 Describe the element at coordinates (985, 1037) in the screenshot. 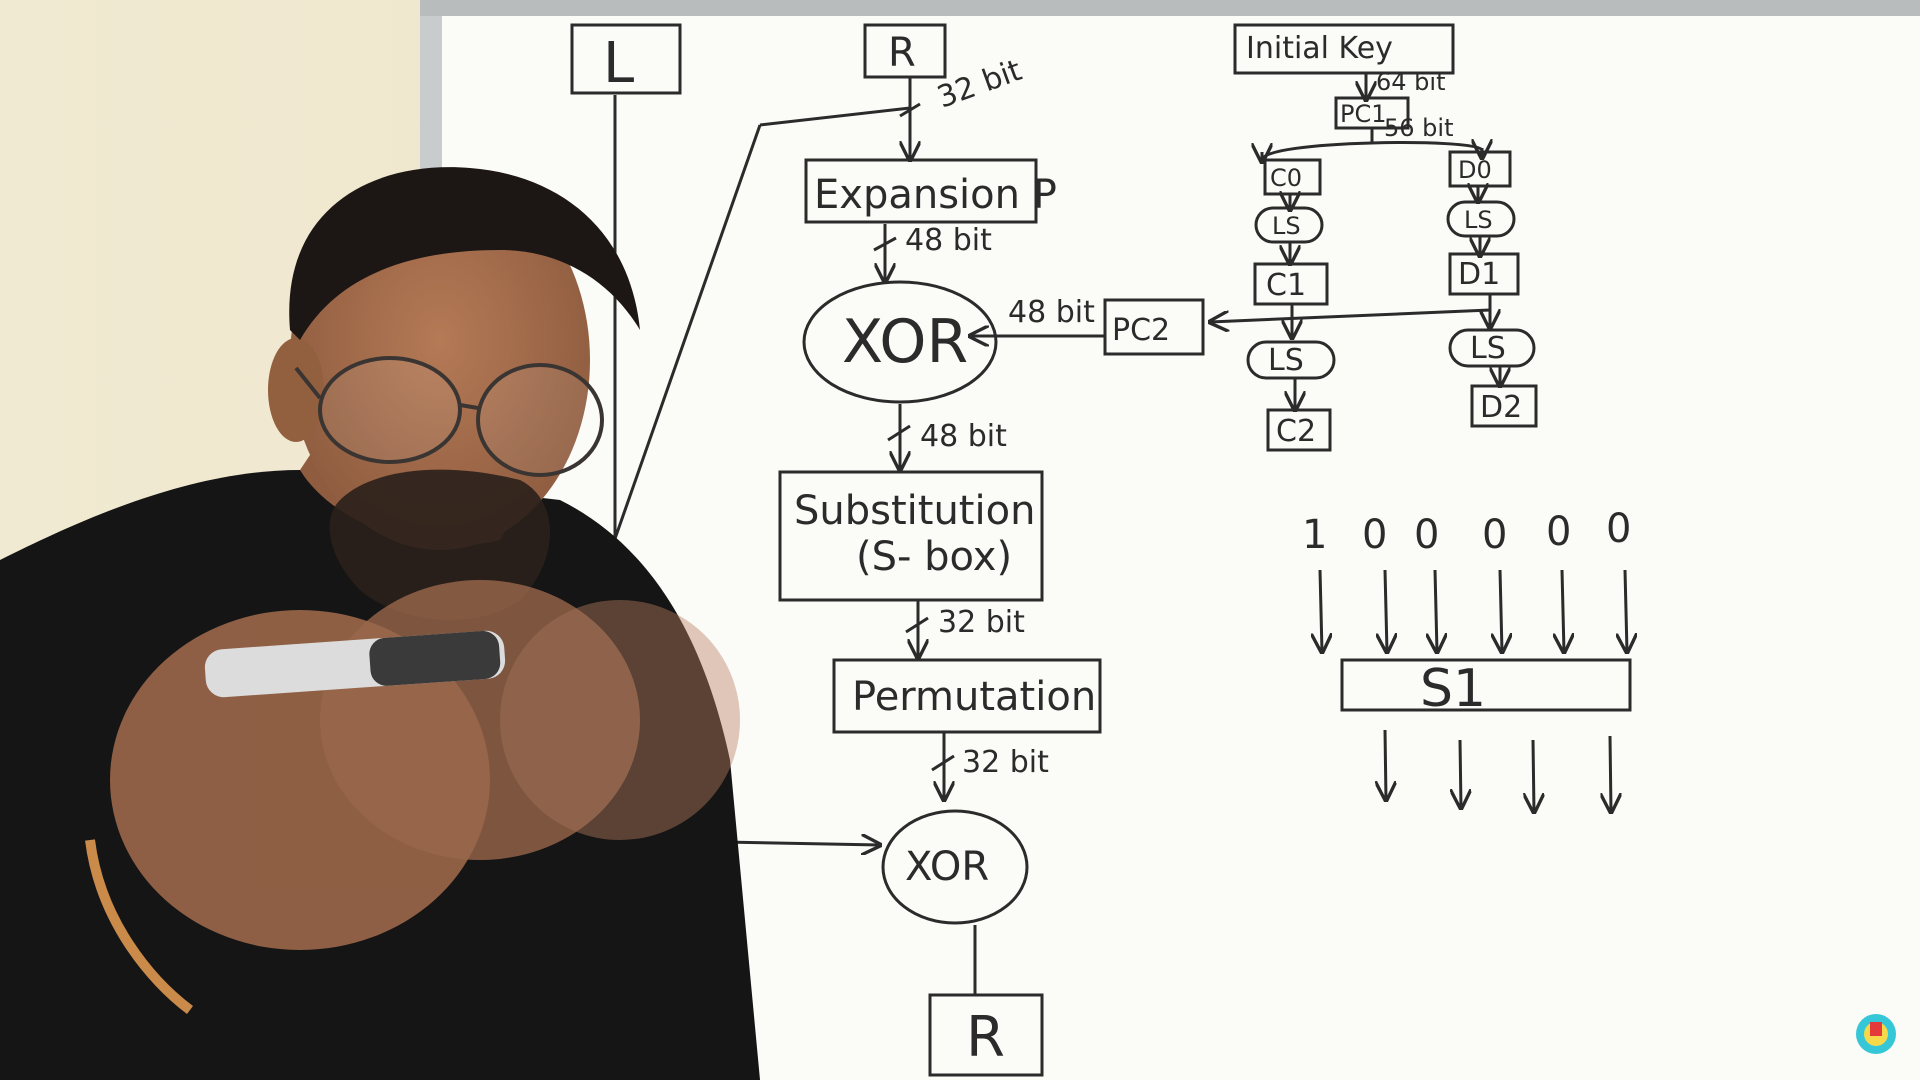

I see `right-half-label-bottom: R` at that location.